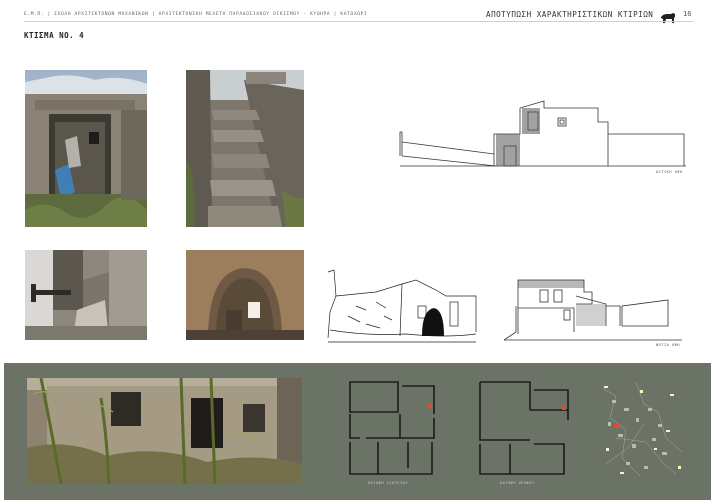 The height and width of the screenshot is (500, 715). Describe the element at coordinates (403, 306) in the screenshot. I see `perspective-sketch` at that location.